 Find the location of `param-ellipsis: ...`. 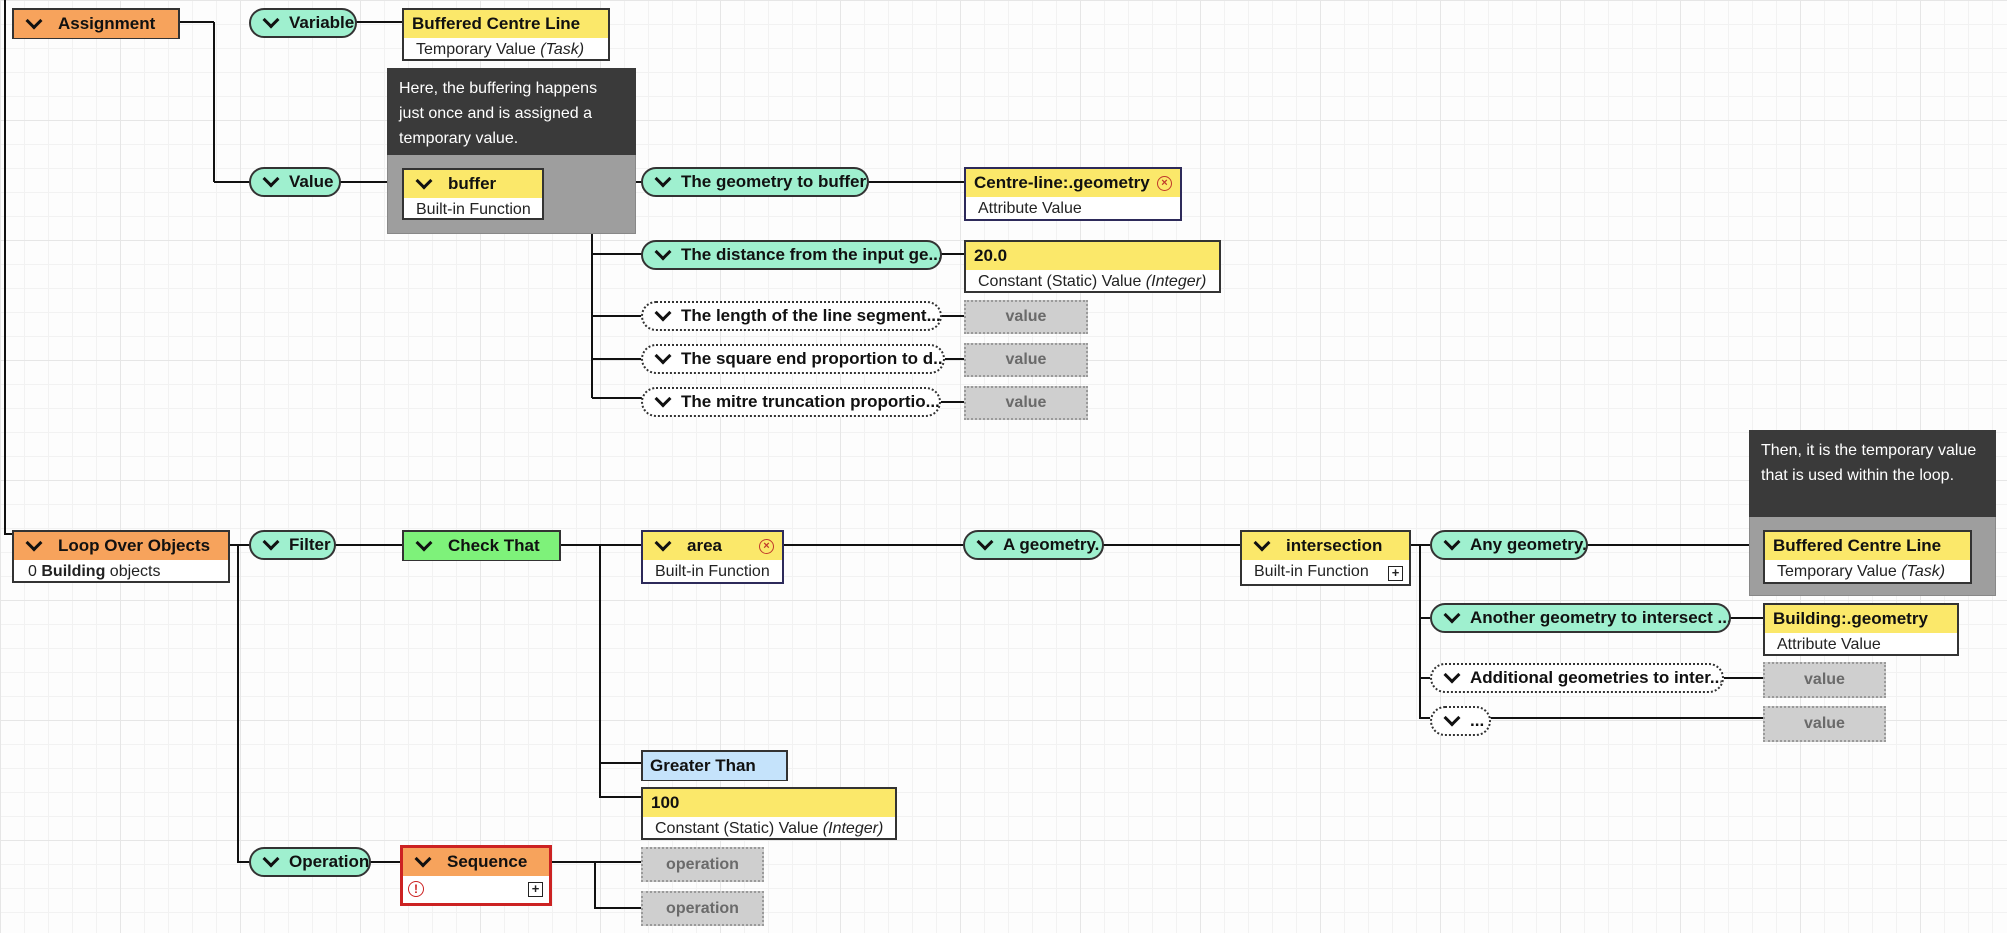

param-ellipsis: ... is located at coordinates (1460, 721).